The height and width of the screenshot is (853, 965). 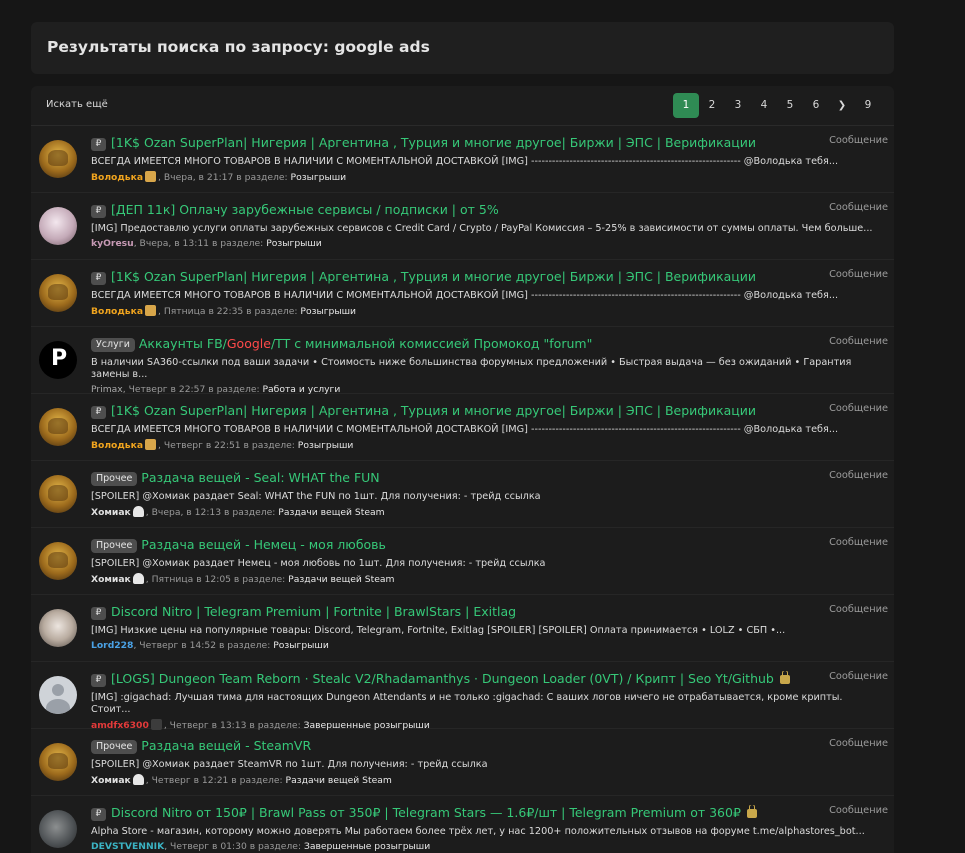 What do you see at coordinates (486, 545) in the screenshot?
I see `result-title: Прочее Раздача вещей - Немец - моя любовь` at bounding box center [486, 545].